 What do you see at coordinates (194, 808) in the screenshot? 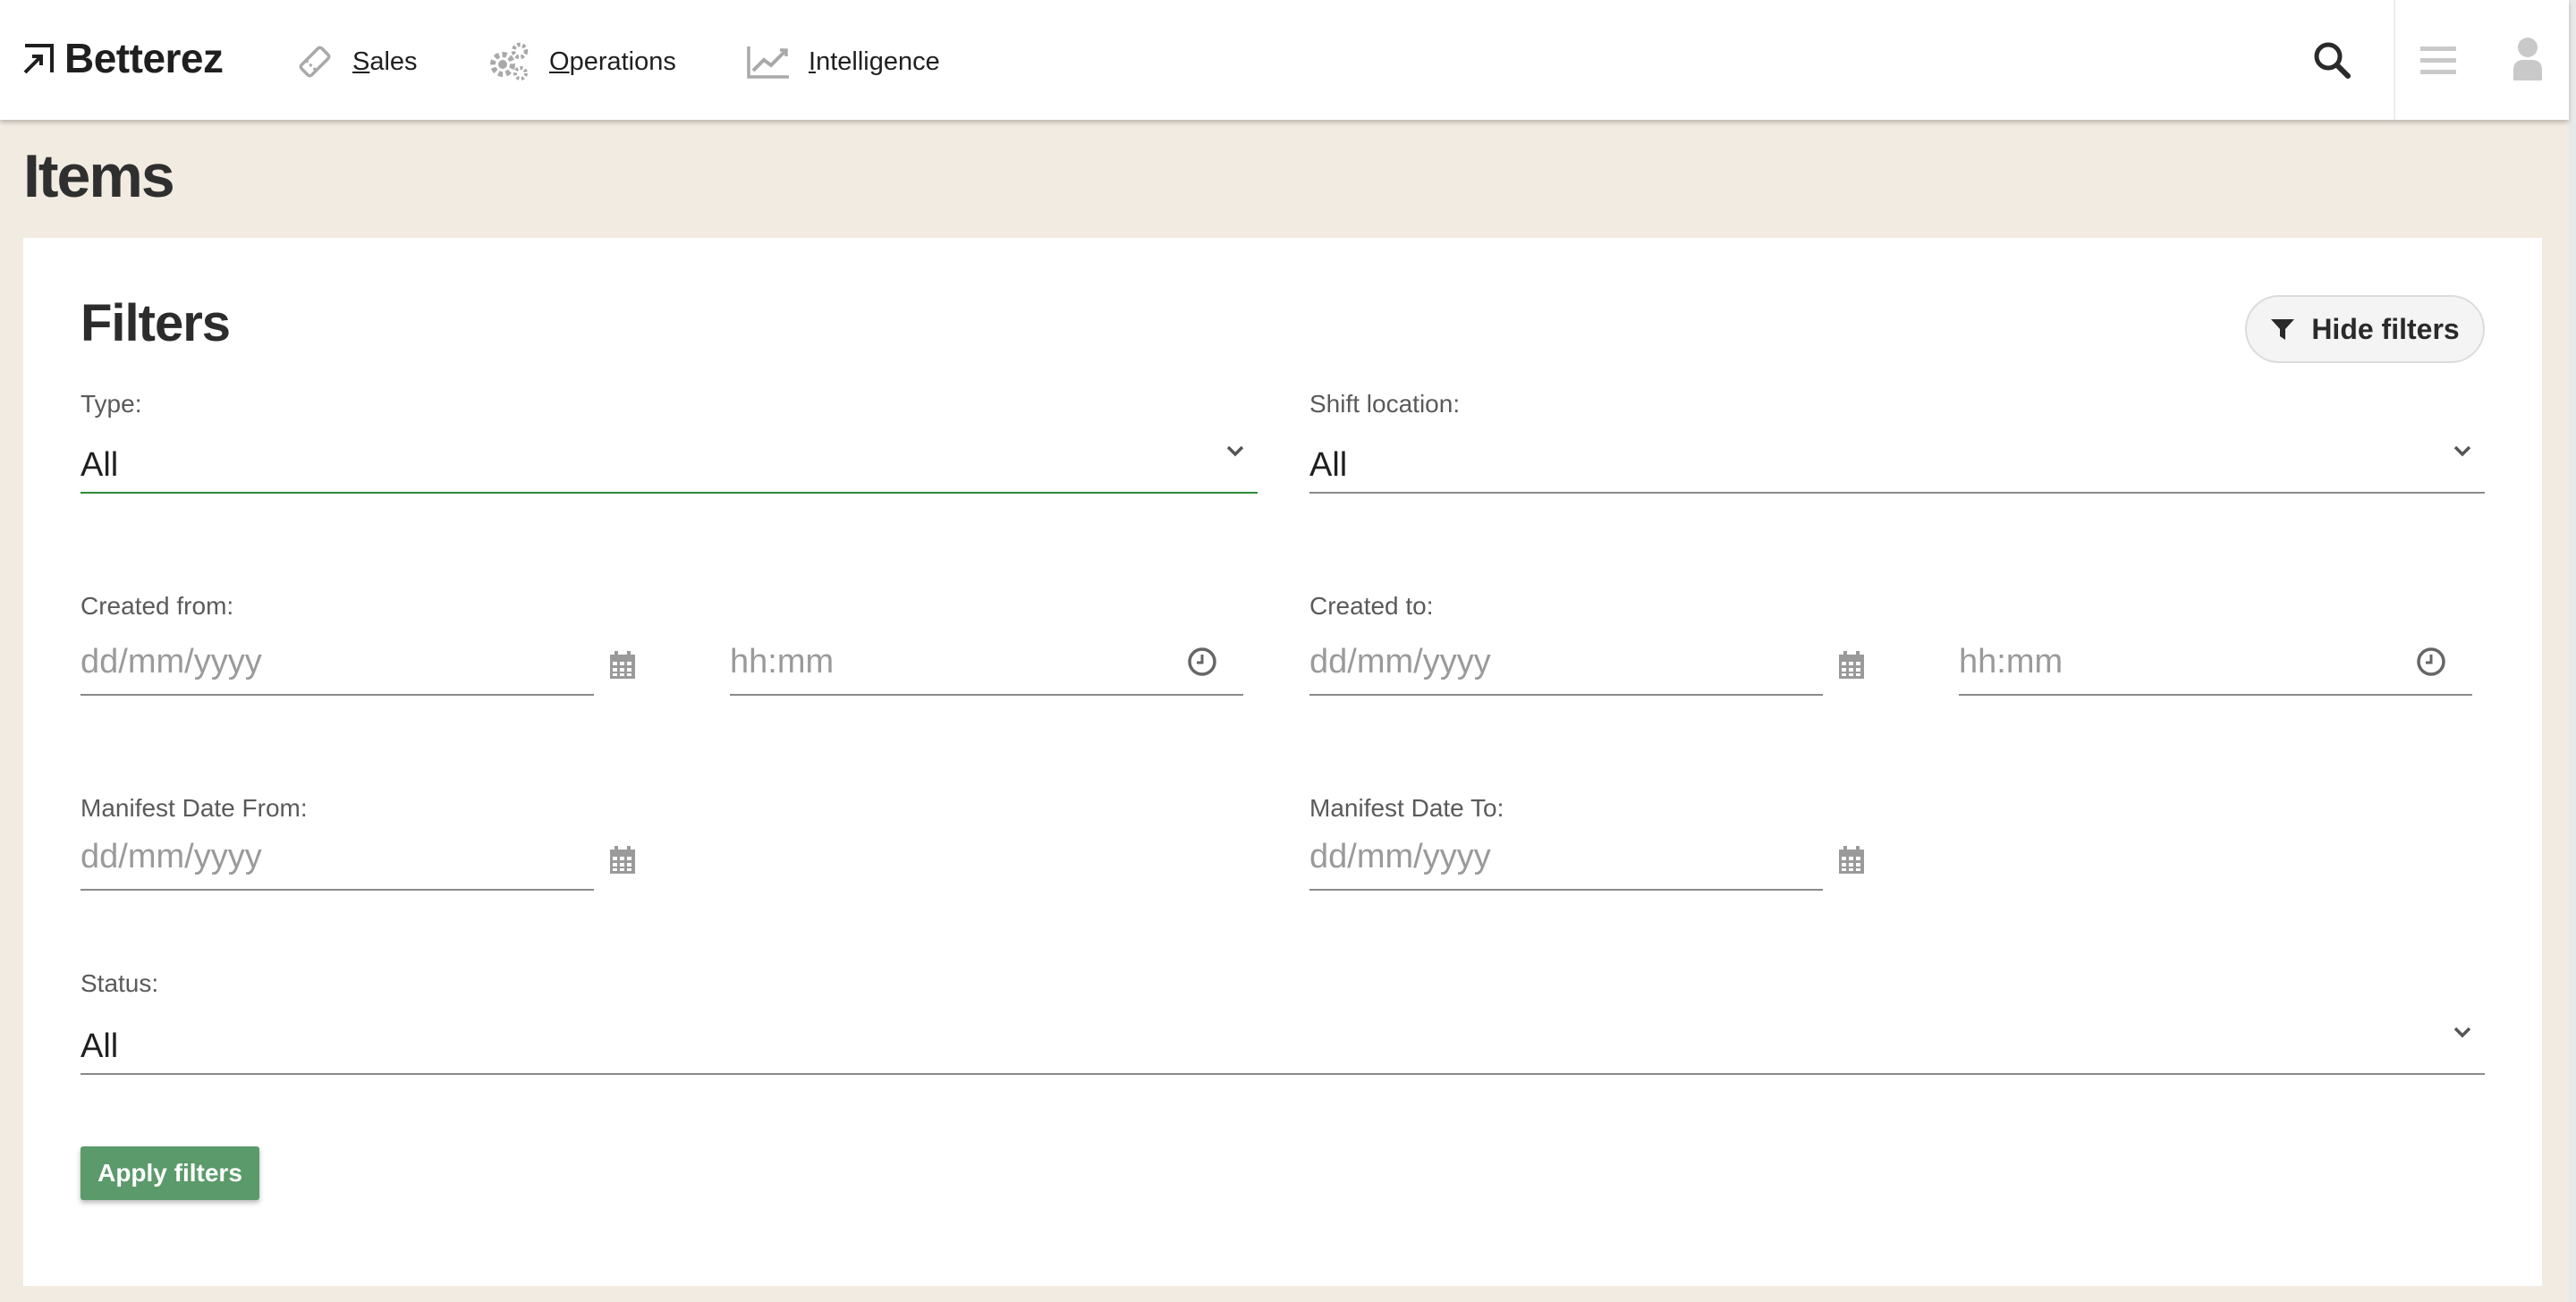
I see `manifest-from-label: Manifest Date From:` at bounding box center [194, 808].